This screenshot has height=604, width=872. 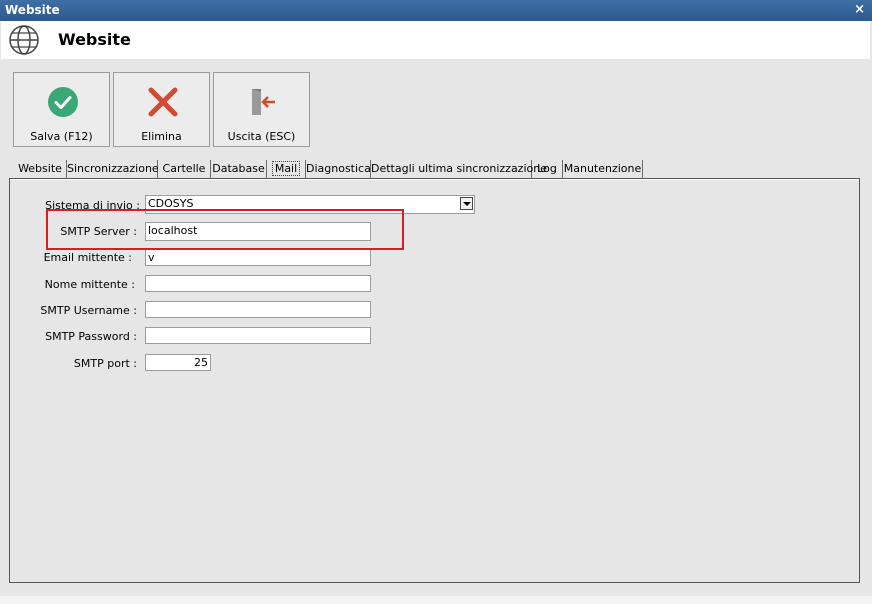 I want to click on delete-button-label: Elimina, so click(x=161, y=136).